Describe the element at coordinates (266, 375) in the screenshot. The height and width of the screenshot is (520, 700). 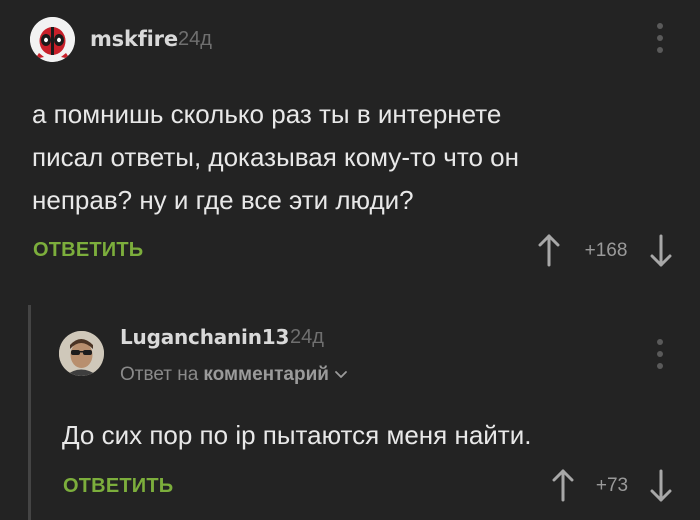
I see `reply-to-link: комментарий` at that location.